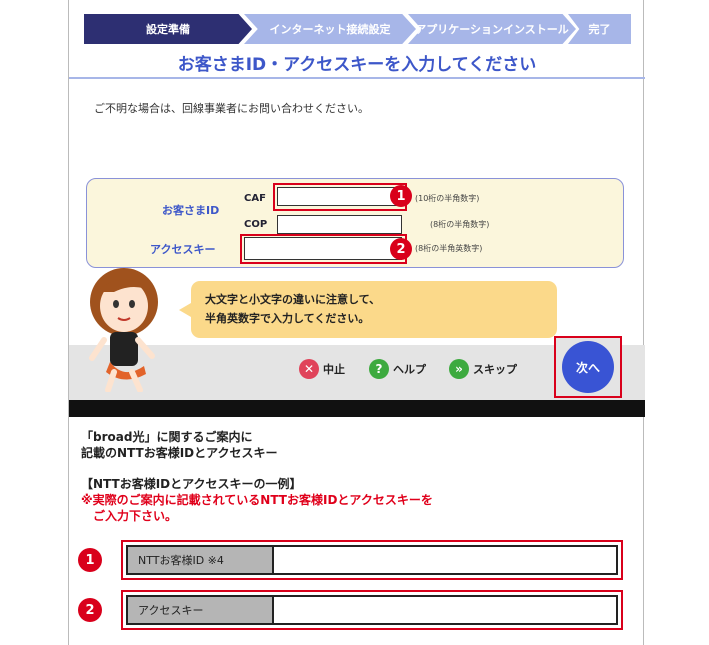  Describe the element at coordinates (257, 508) in the screenshot. I see `warning-note: ※実際のご案内に記載されているNTTお客様IDとアクセスキーを ご入力下さい。` at that location.